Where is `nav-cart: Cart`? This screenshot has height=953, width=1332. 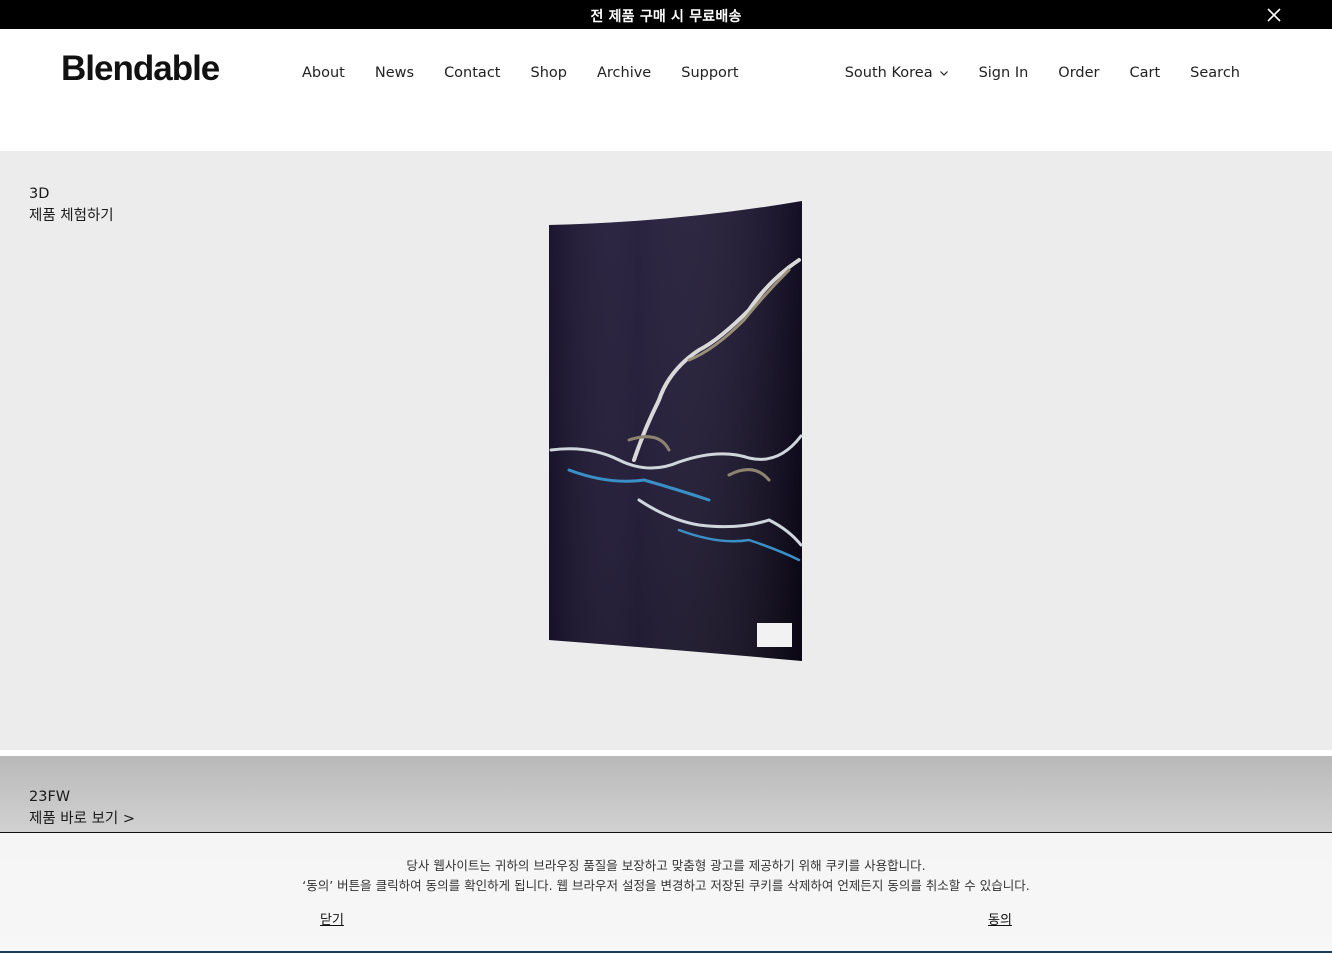
nav-cart: Cart is located at coordinates (1145, 73).